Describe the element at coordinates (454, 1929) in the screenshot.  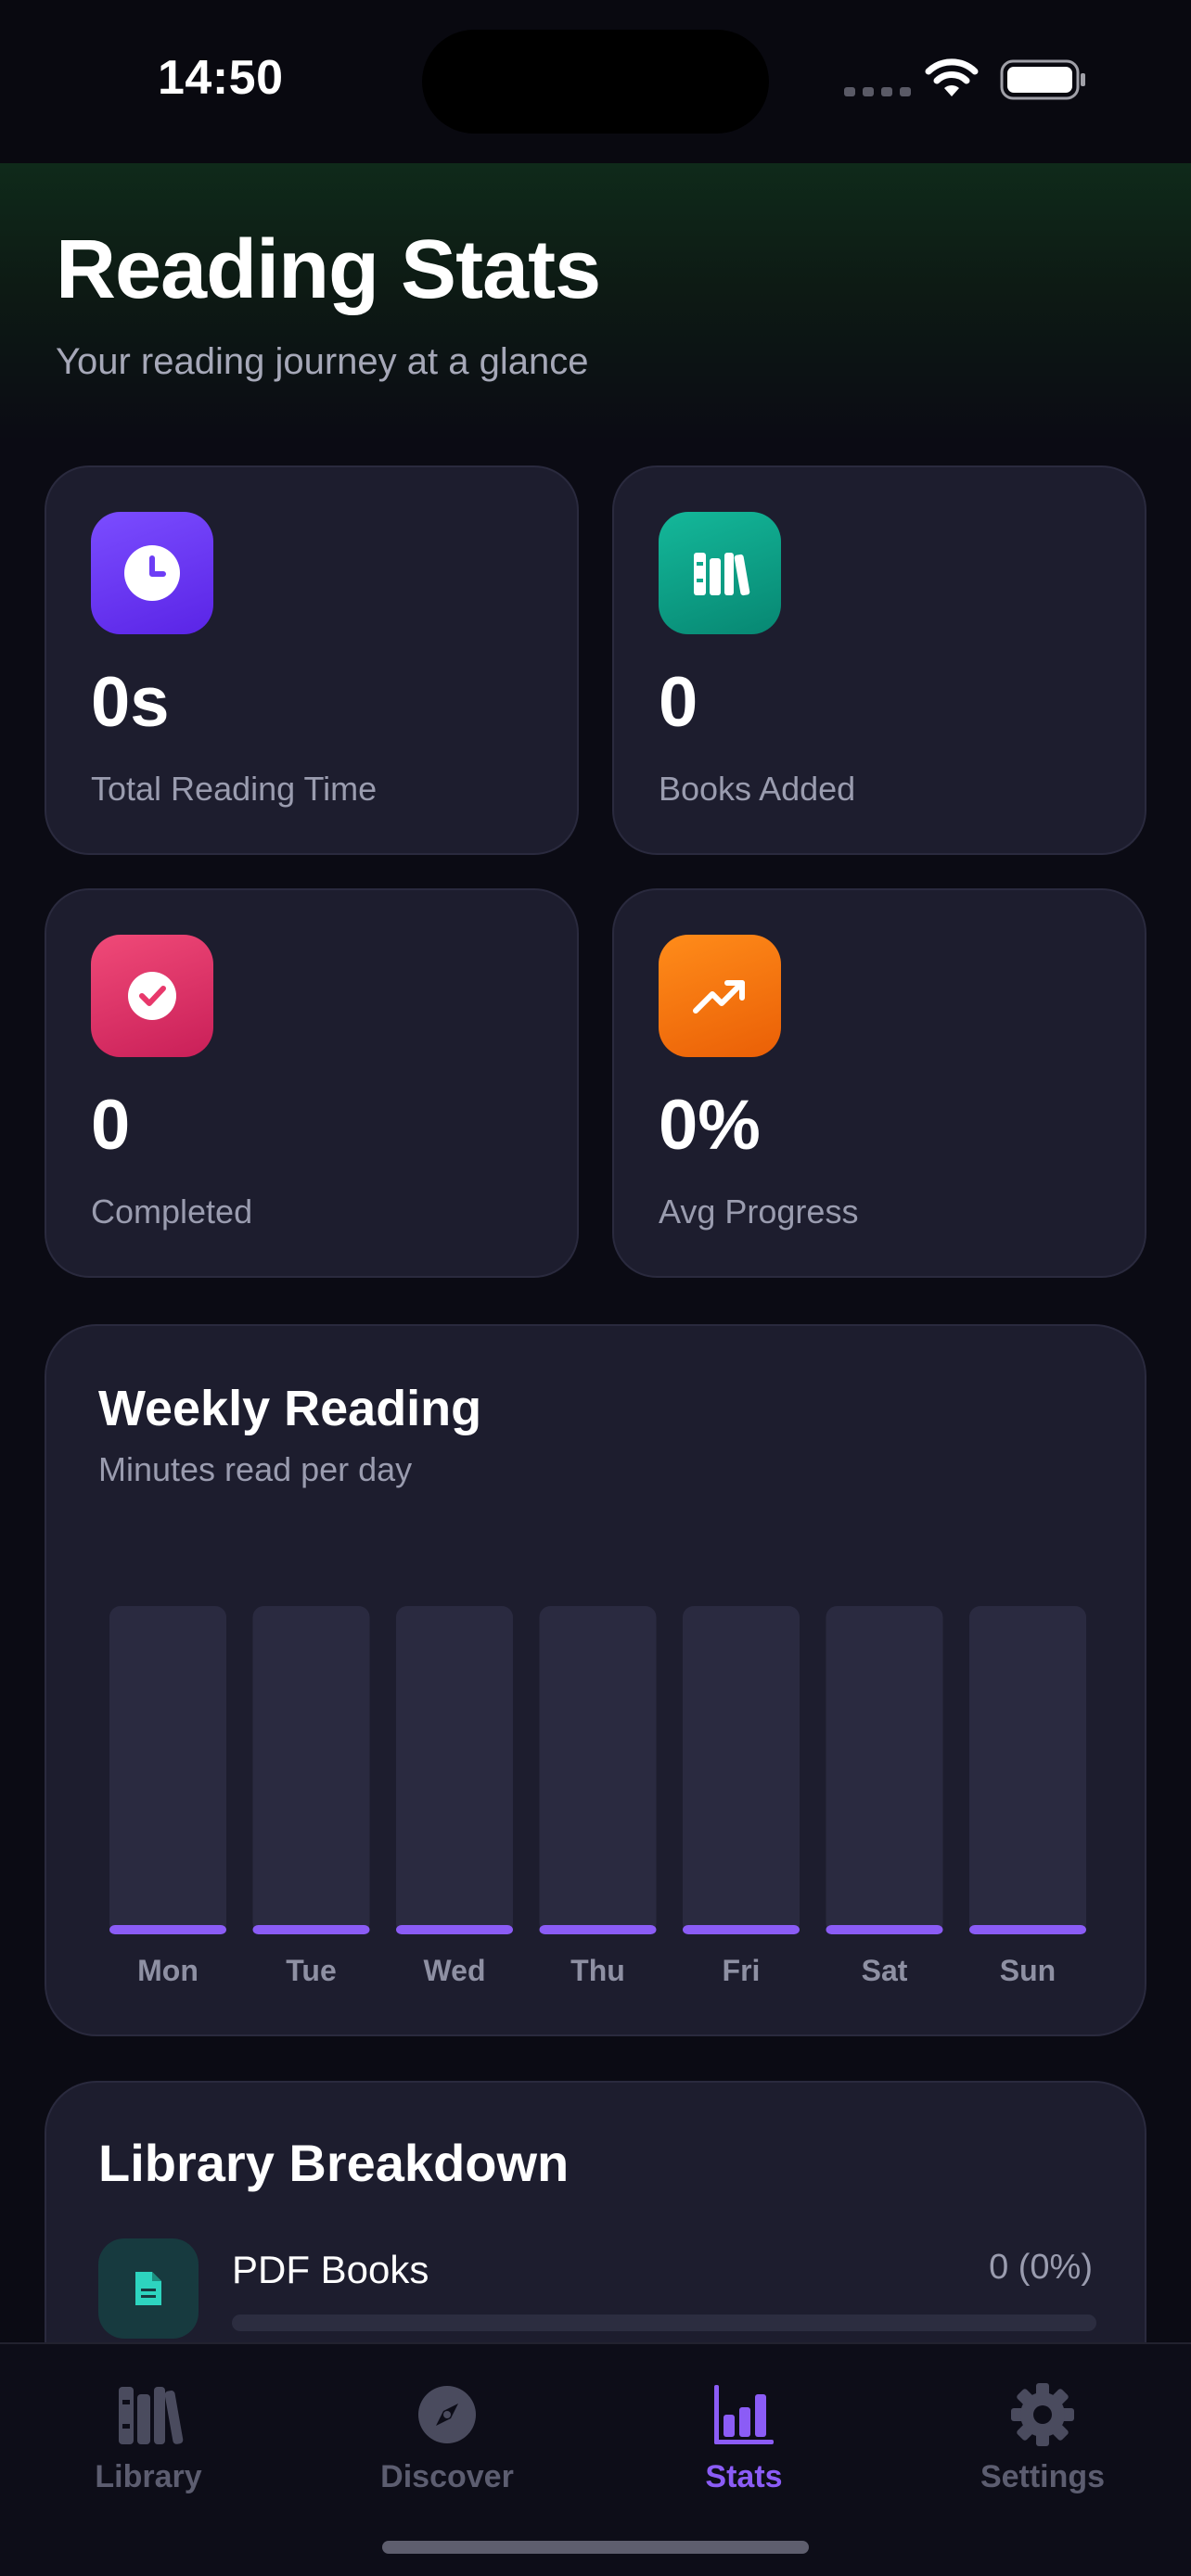
I see `bar-wed` at that location.